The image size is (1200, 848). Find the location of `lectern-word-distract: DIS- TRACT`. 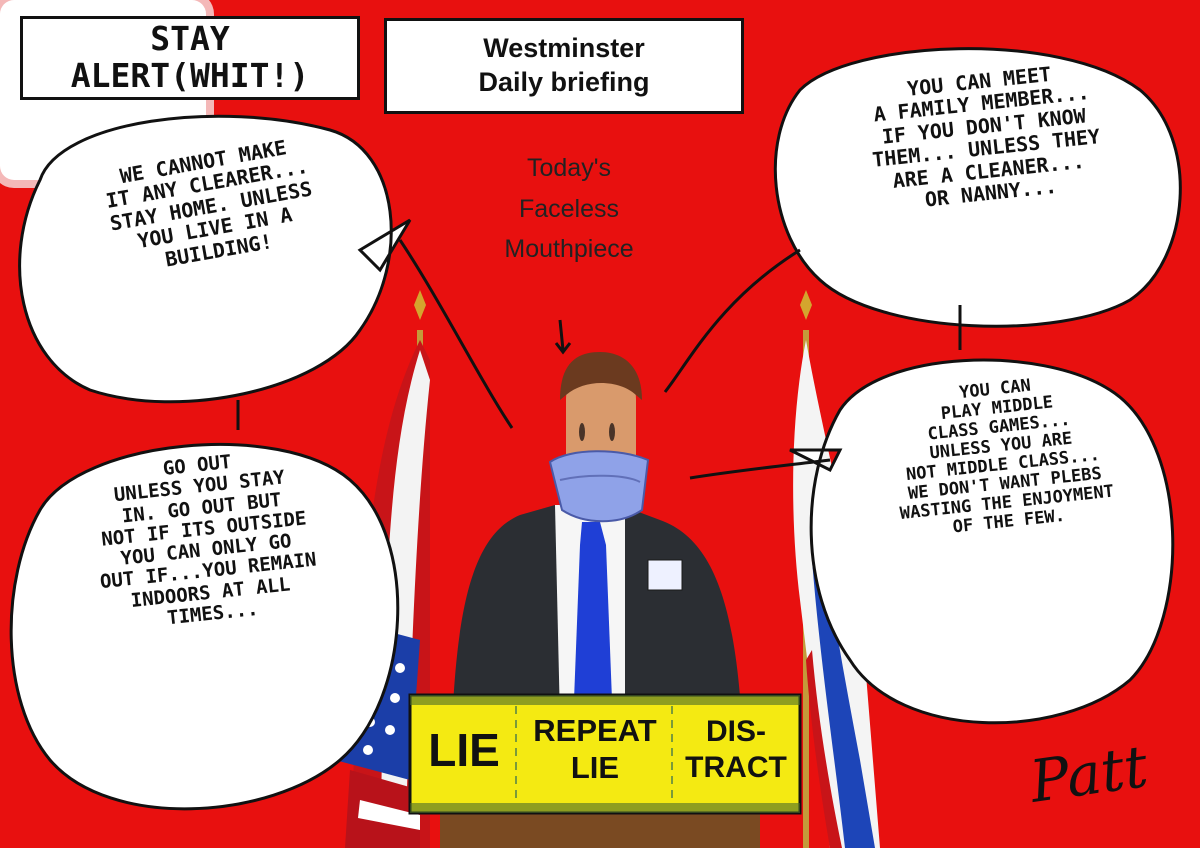

lectern-word-distract: DIS- TRACT is located at coordinates (736, 749).